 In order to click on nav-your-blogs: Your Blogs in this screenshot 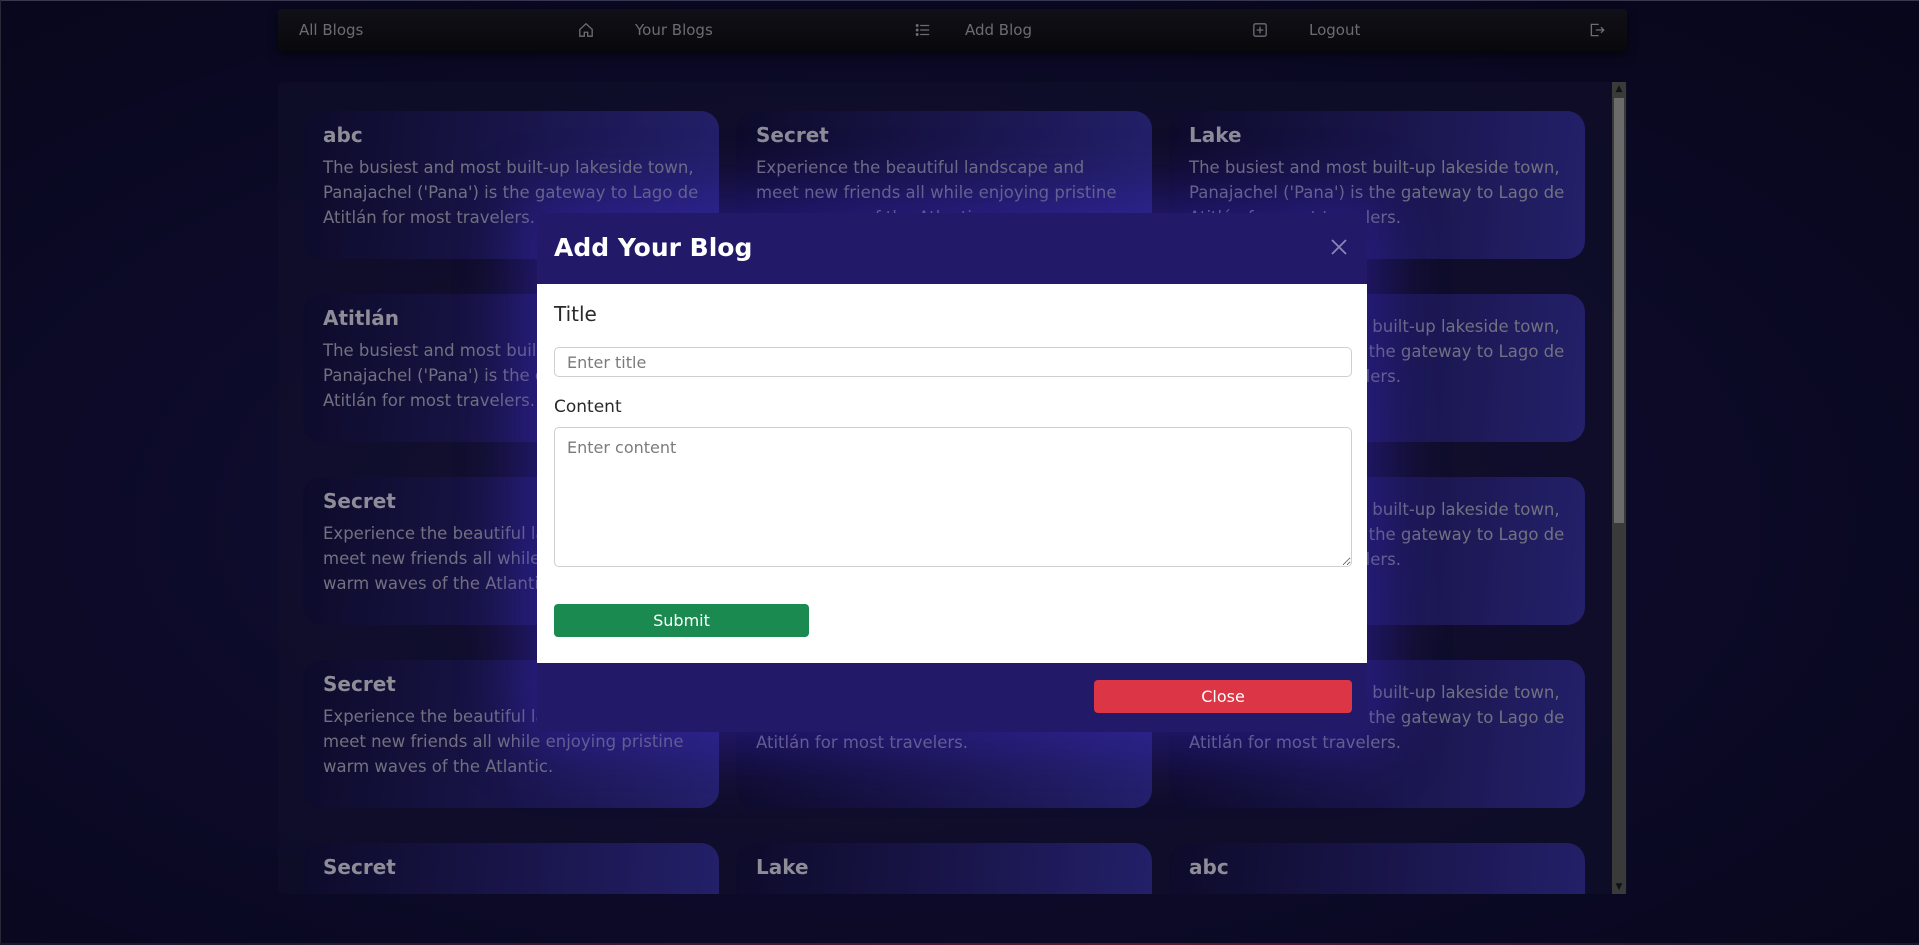, I will do `click(674, 30)`.